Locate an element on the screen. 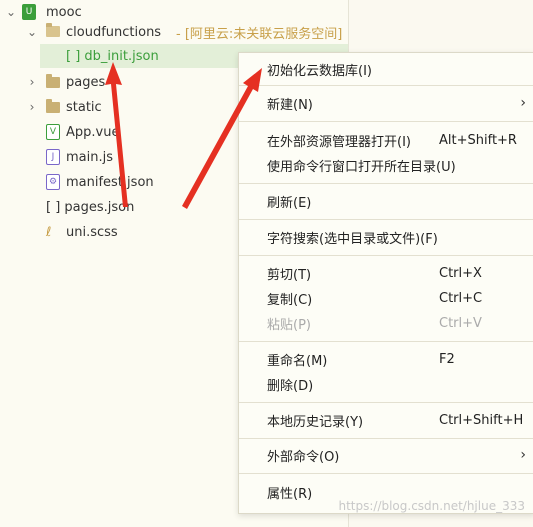  menu-item-cut: 剪切(T) Ctrl+X is located at coordinates (386, 273).